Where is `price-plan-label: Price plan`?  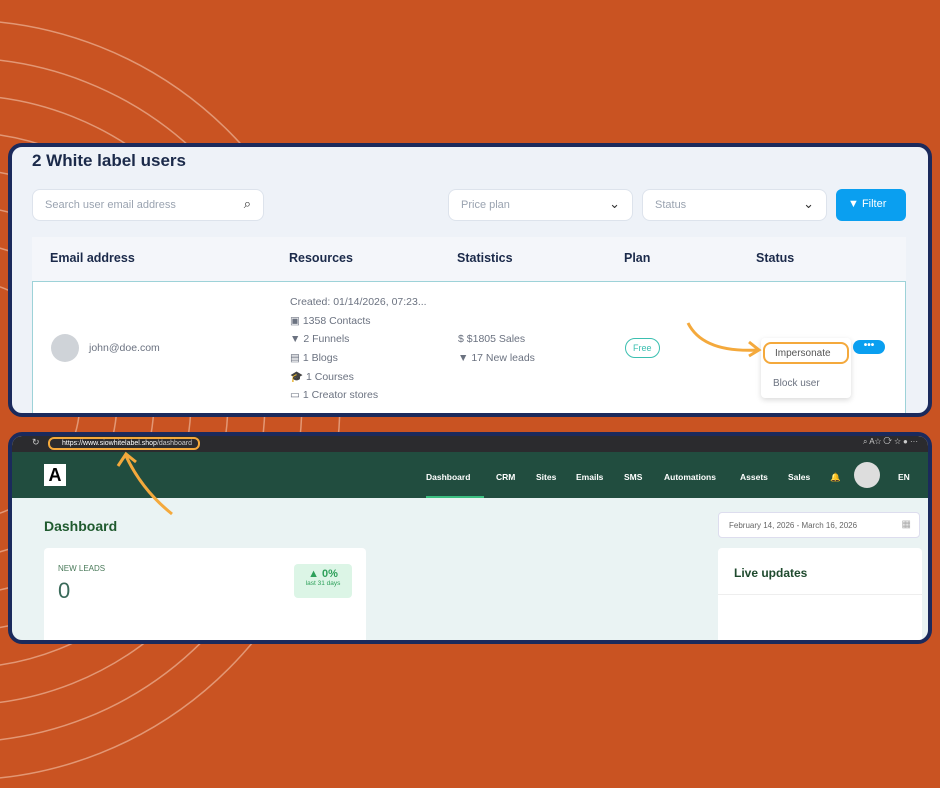
price-plan-label: Price plan is located at coordinates (485, 205).